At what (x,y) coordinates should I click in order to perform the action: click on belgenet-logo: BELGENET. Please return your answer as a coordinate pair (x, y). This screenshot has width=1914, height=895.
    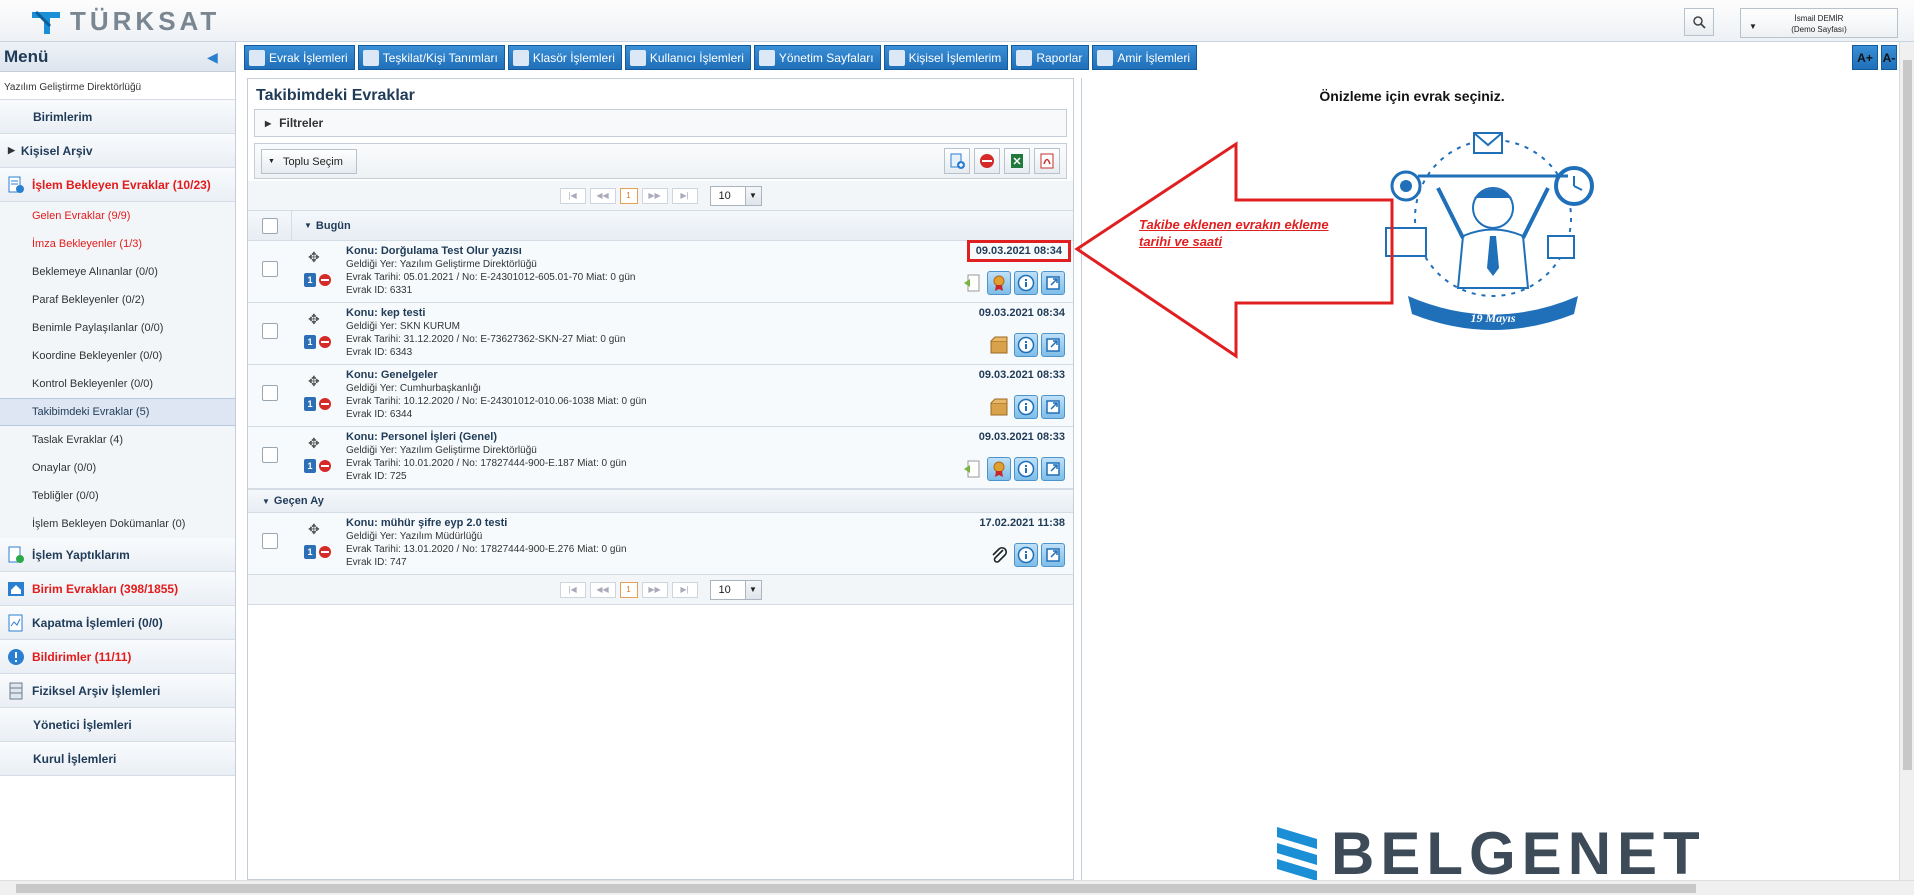
    Looking at the image, I should click on (1491, 854).